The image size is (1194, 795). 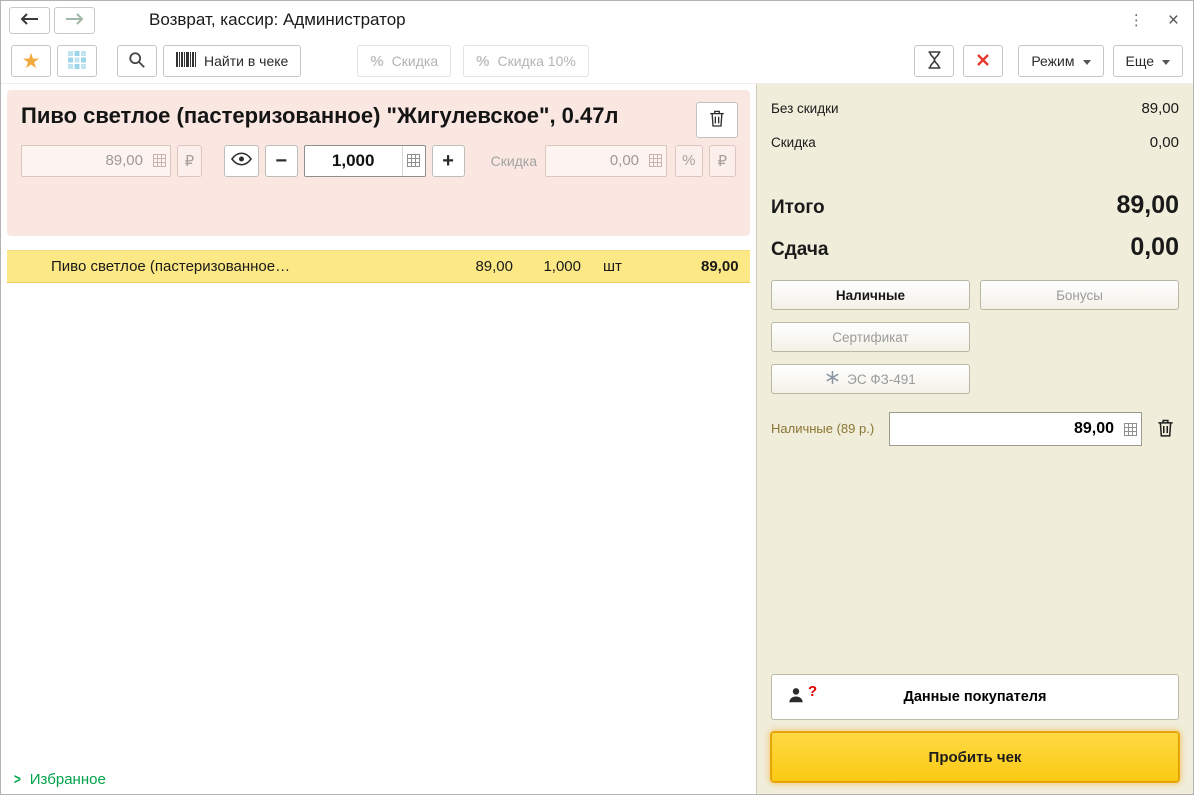 I want to click on more-dropdown: Еще, so click(x=1147, y=61).